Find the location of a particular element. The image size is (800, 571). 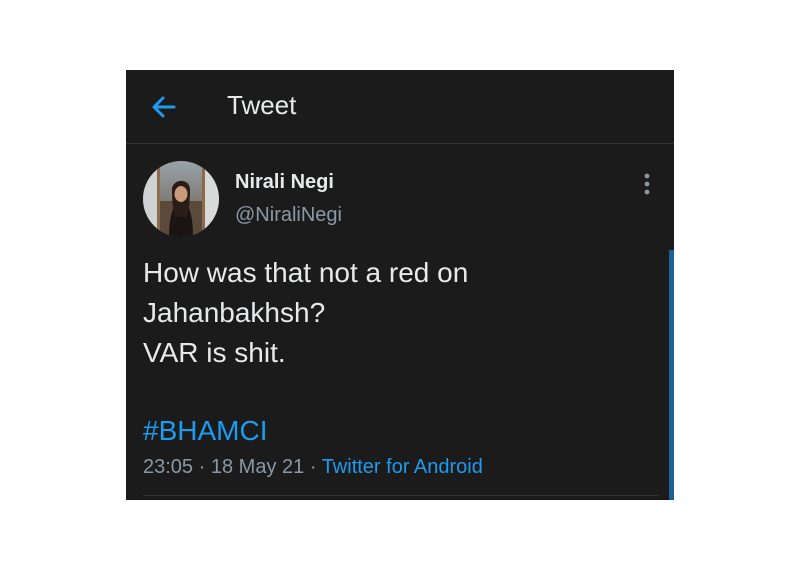

author-handle: @NiraliNegi is located at coordinates (288, 215).